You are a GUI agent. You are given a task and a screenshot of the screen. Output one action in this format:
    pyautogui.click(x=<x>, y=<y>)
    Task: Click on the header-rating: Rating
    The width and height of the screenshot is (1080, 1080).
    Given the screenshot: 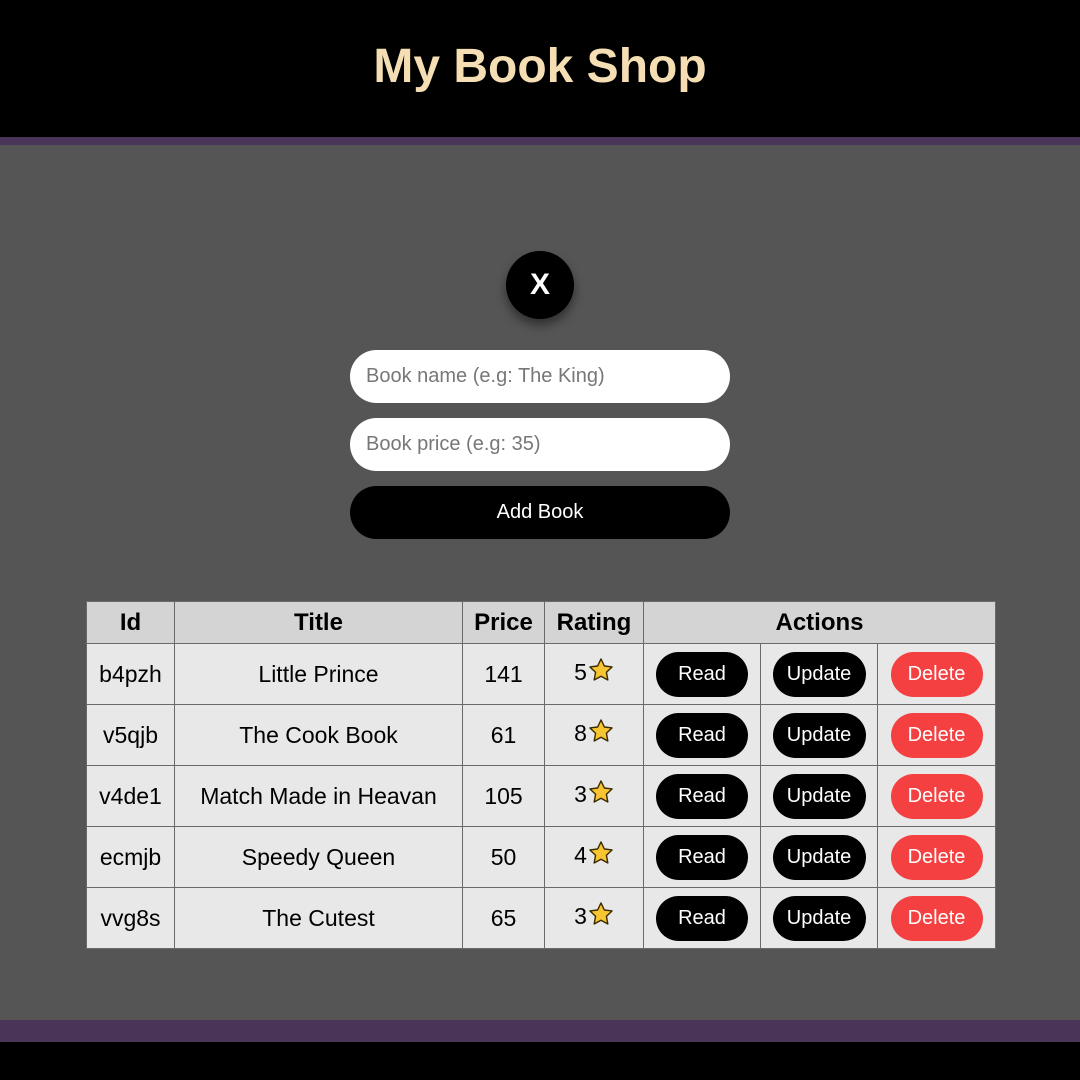 What is the action you would take?
    pyautogui.click(x=594, y=622)
    